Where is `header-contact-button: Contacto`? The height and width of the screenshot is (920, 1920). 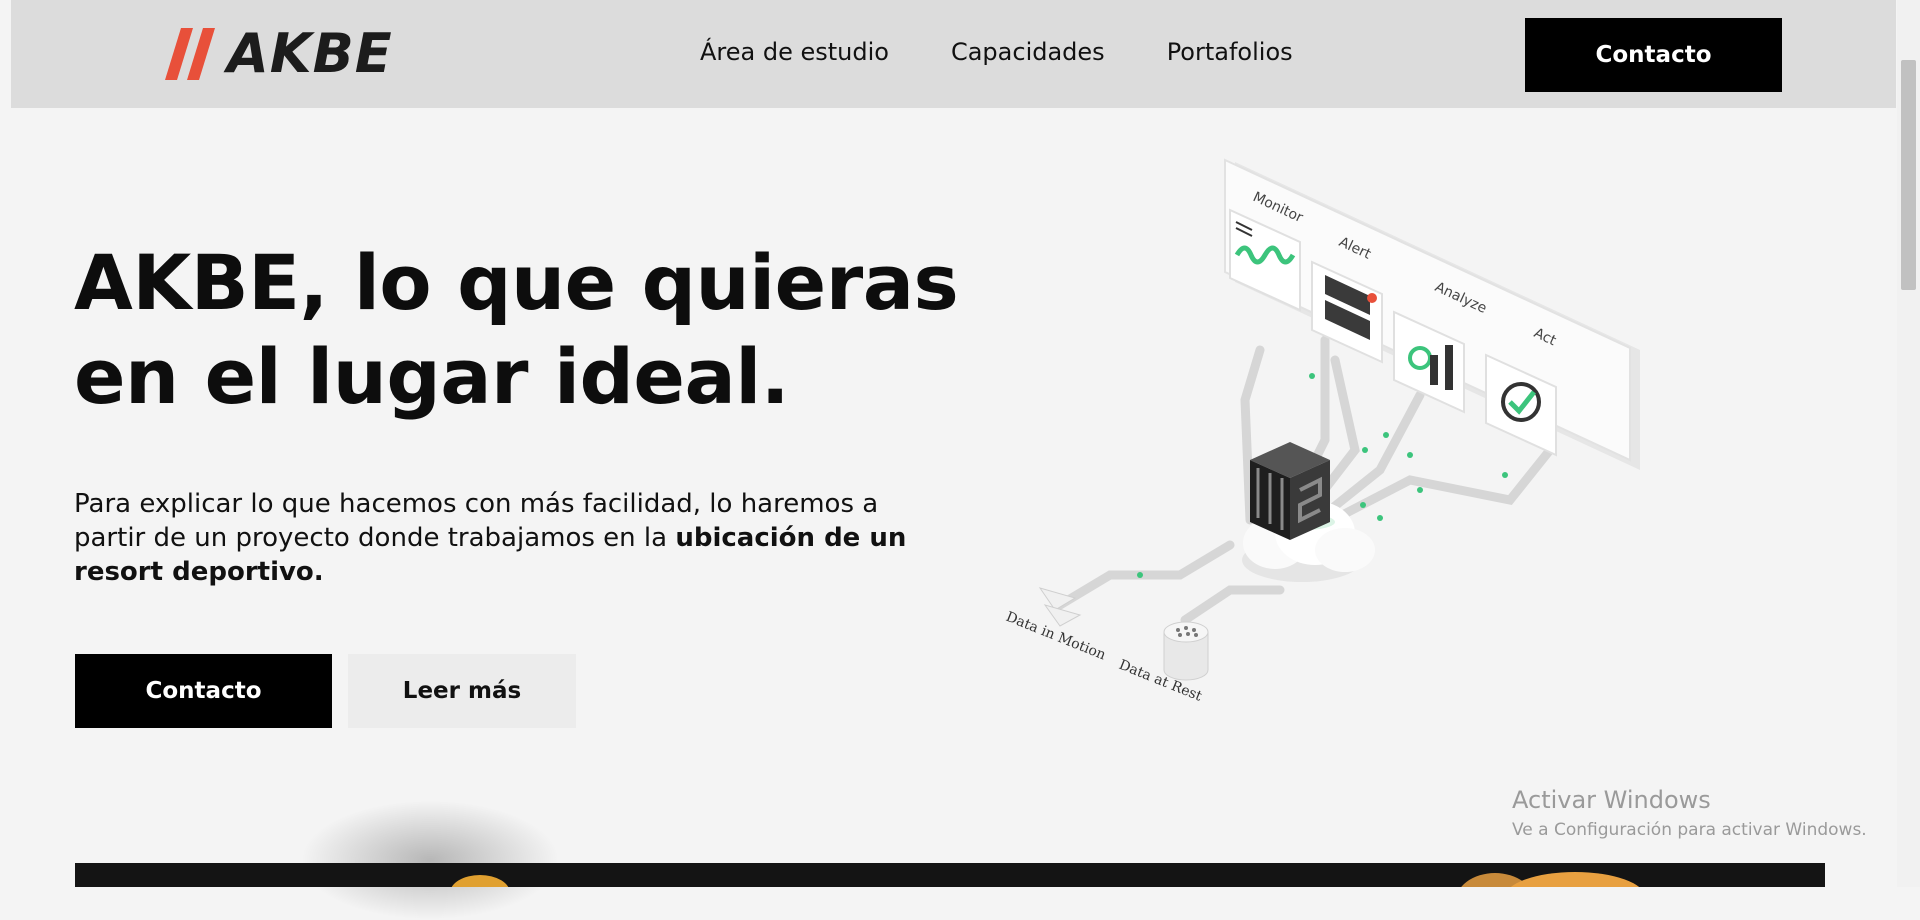
header-contact-button: Contacto is located at coordinates (1653, 55).